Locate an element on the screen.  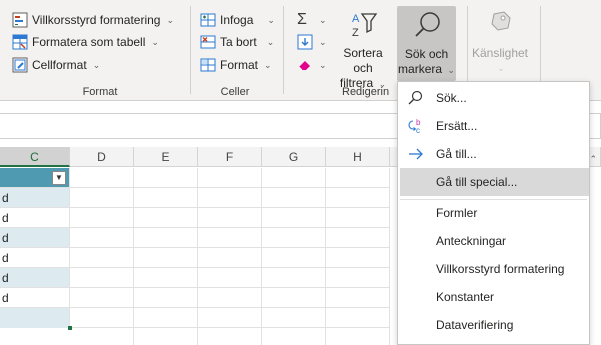
column-header-g: G is located at coordinates (294, 157).